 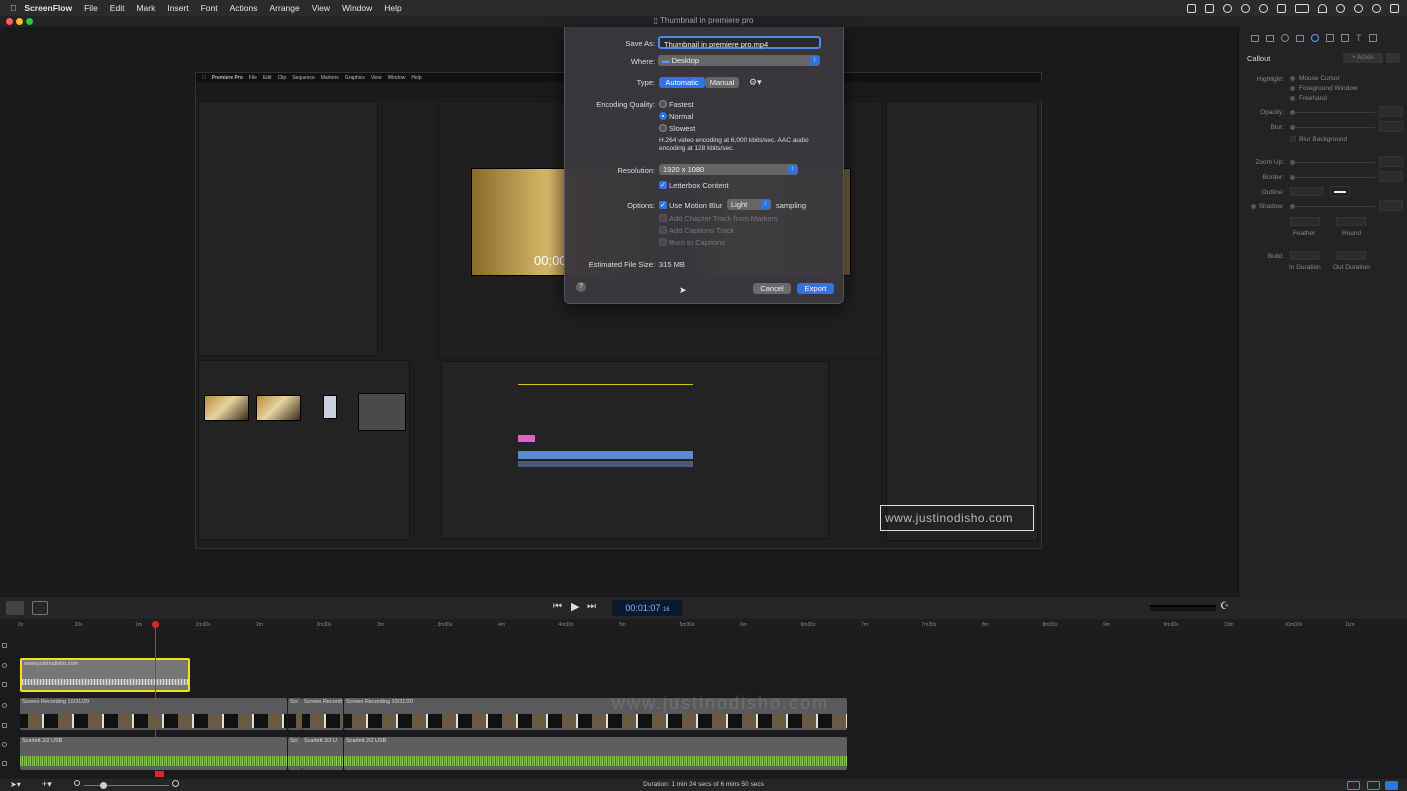 What do you see at coordinates (1292, 98) in the screenshot?
I see `highlight-freehand-radio` at bounding box center [1292, 98].